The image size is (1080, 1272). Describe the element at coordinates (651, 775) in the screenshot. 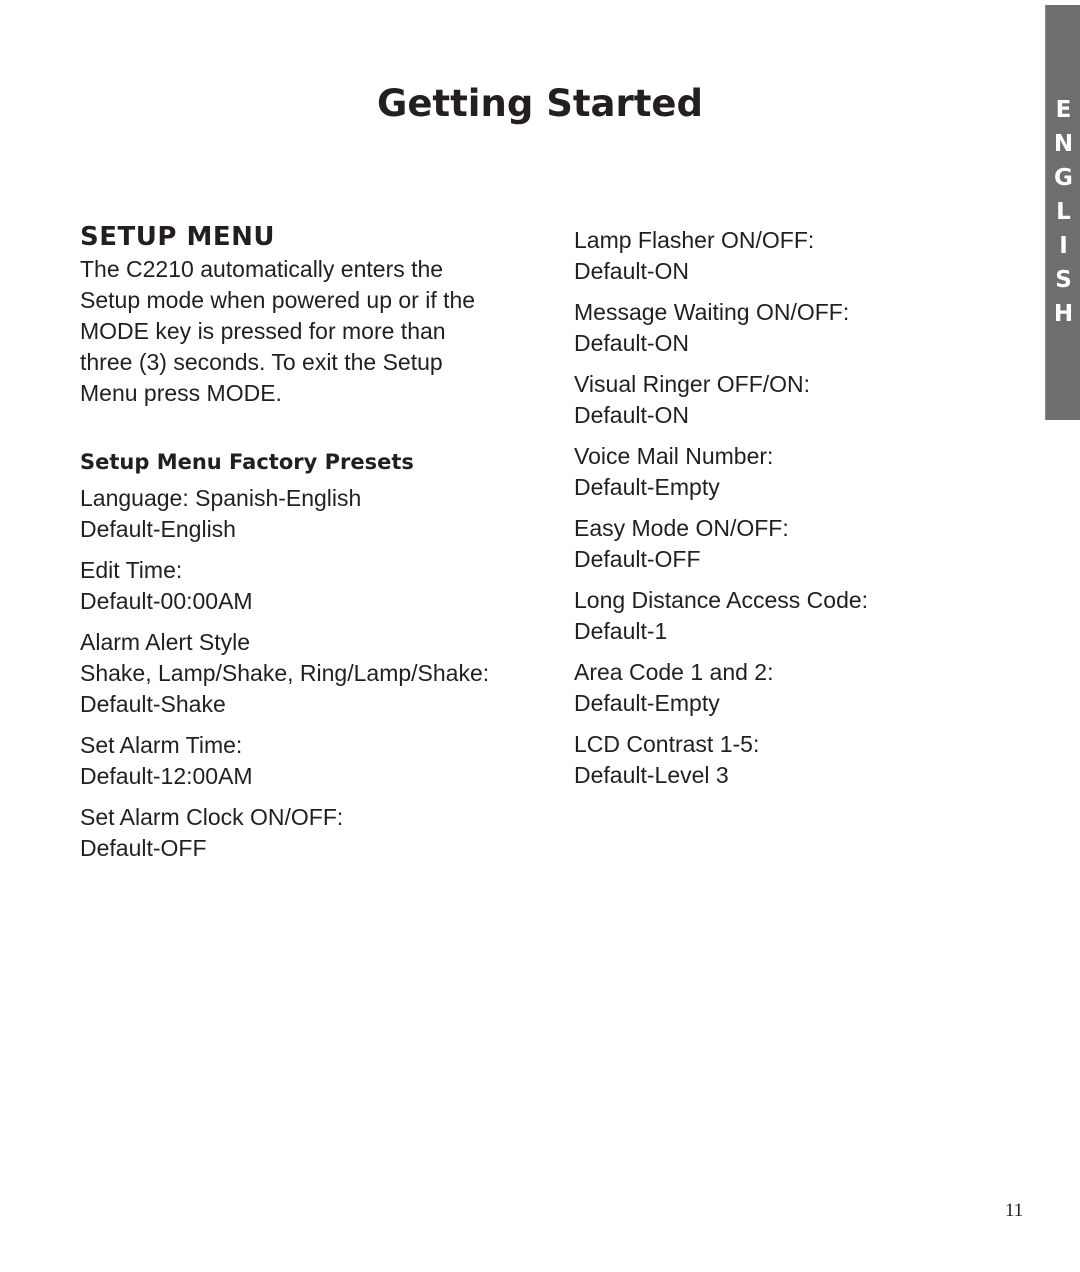

I see `preset-default: Default-Level 3` at that location.